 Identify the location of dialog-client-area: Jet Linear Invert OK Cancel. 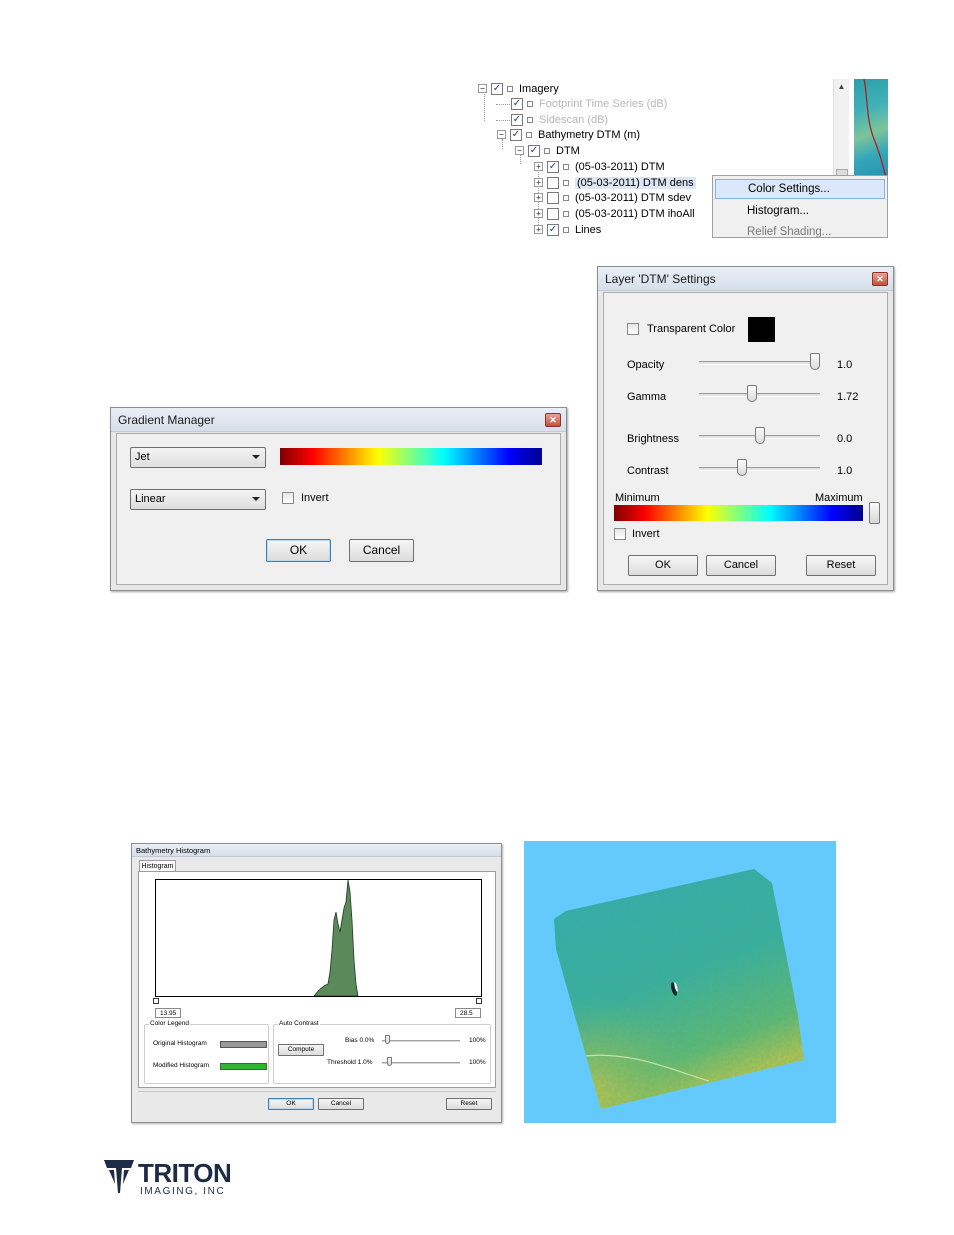
(338, 509).